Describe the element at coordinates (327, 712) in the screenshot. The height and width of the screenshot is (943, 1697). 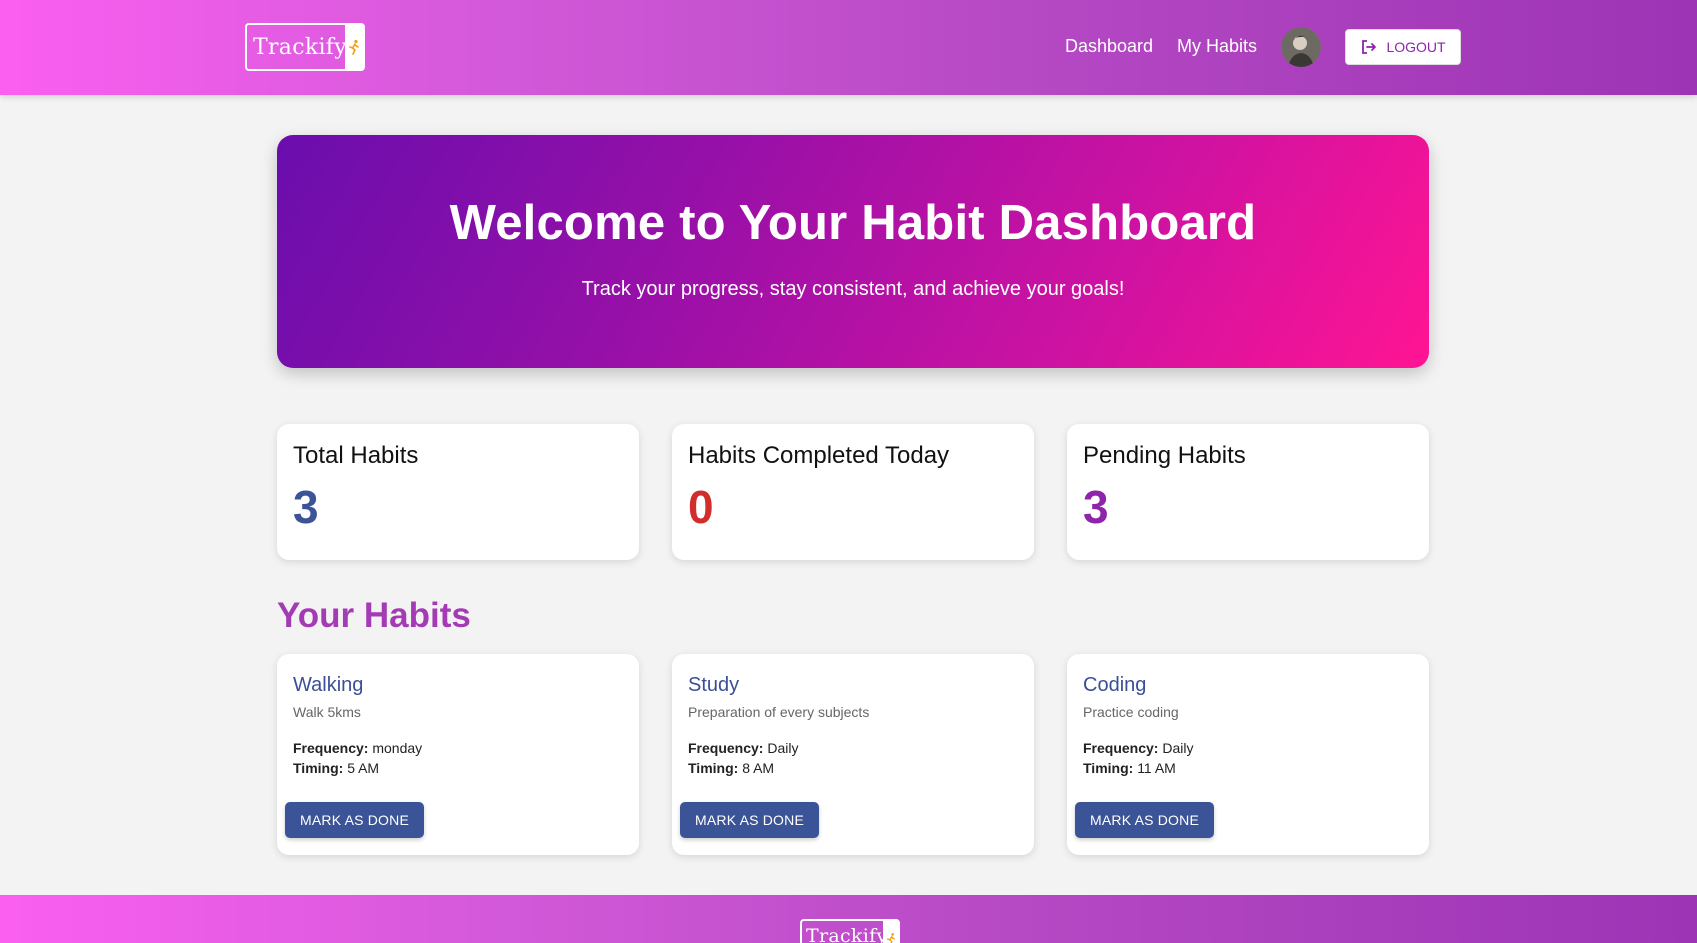
I see `habit-description: Walk 5kms` at that location.